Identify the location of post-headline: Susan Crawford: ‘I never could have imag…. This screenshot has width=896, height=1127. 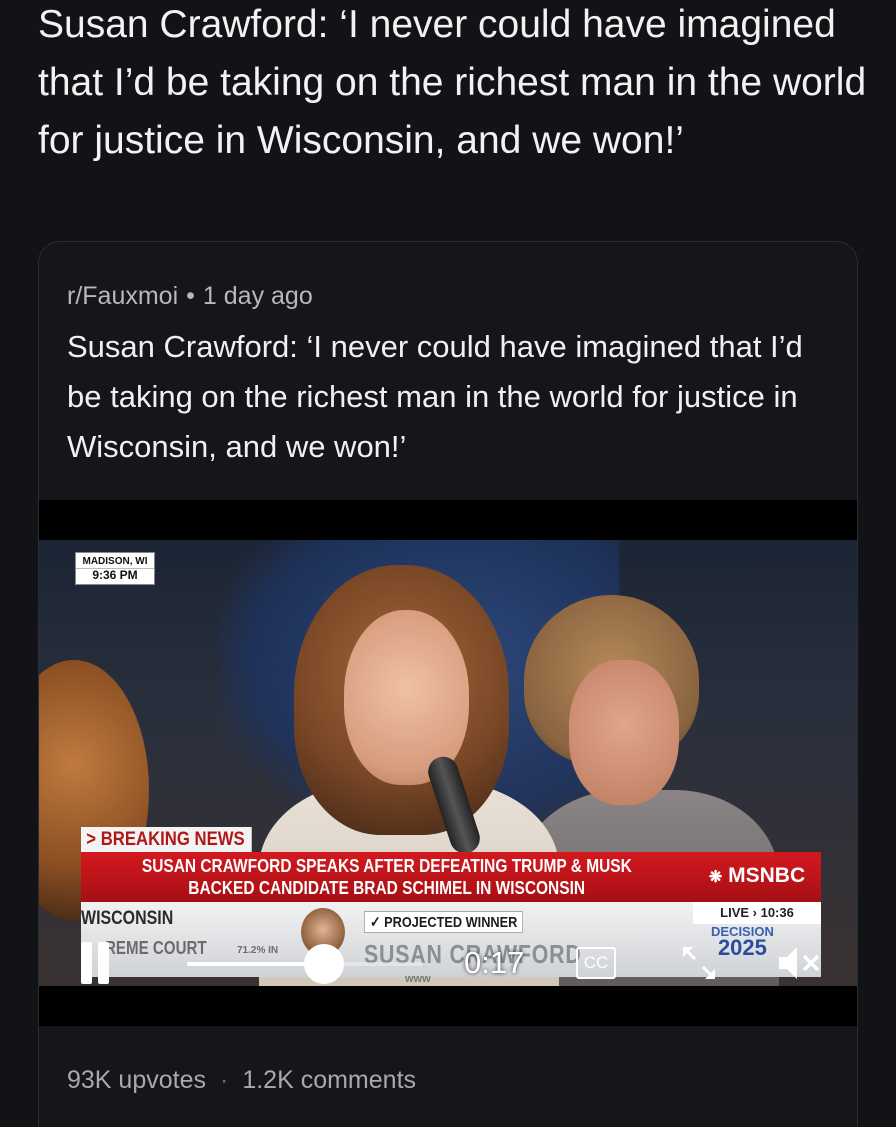
(452, 82).